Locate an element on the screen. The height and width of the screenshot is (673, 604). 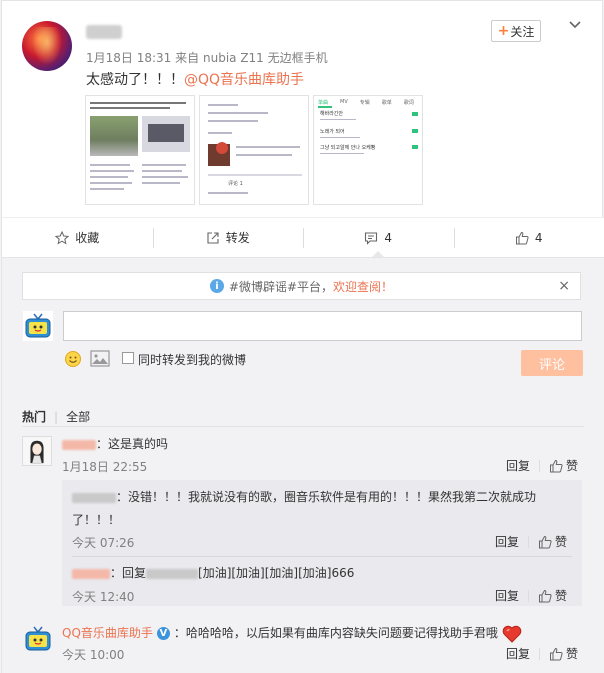
chevron-down-icon is located at coordinates (575, 24).